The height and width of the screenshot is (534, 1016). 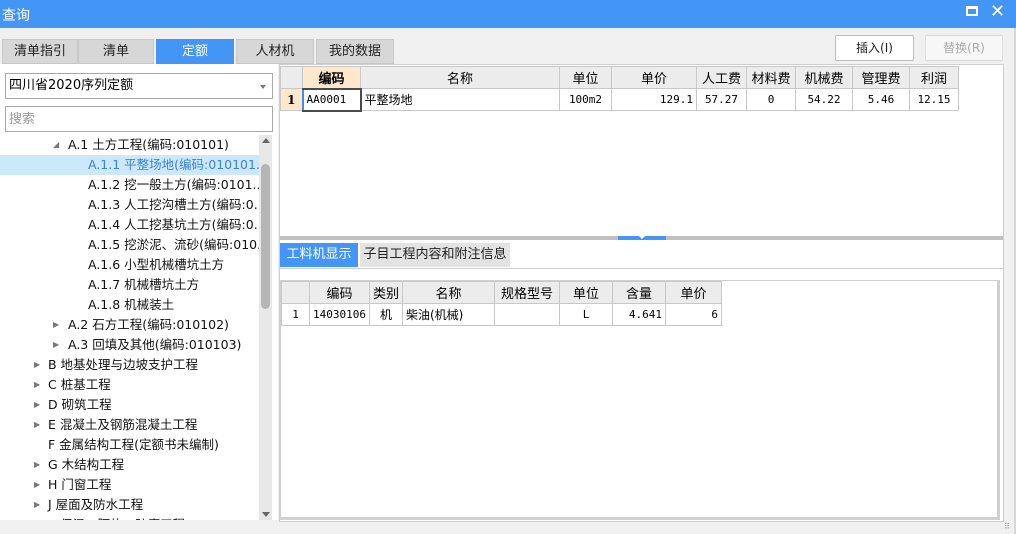 What do you see at coordinates (130, 385) in the screenshot?
I see `tree-item: ▶ C 桩基工程` at bounding box center [130, 385].